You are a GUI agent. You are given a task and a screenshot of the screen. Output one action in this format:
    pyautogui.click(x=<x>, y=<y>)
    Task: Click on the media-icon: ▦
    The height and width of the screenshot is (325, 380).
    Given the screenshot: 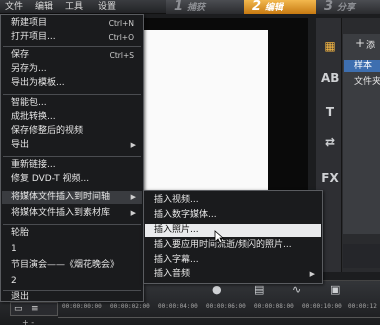 What is the action you would take?
    pyautogui.click(x=330, y=46)
    